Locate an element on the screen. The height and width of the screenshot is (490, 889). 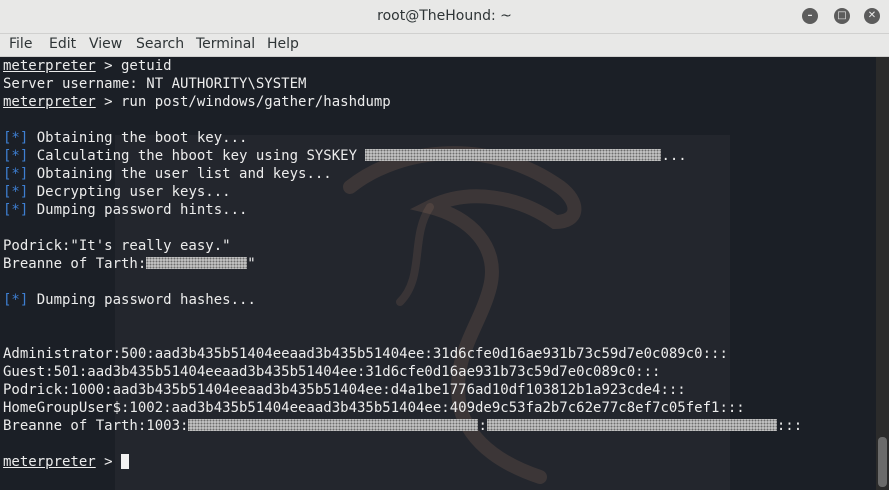
command-text: > getuid is located at coordinates (133, 66).